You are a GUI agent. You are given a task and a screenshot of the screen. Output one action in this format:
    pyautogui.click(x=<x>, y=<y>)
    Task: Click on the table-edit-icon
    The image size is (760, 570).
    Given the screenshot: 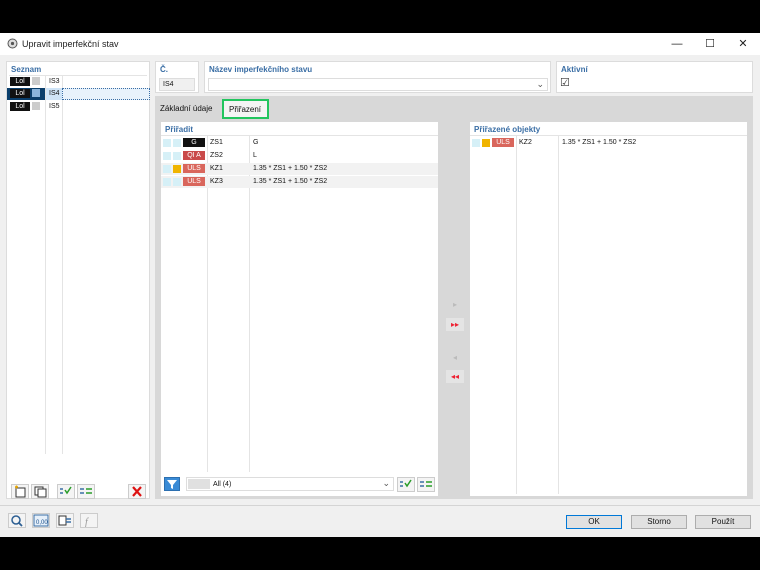 What is the action you would take?
    pyautogui.click(x=64, y=520)
    